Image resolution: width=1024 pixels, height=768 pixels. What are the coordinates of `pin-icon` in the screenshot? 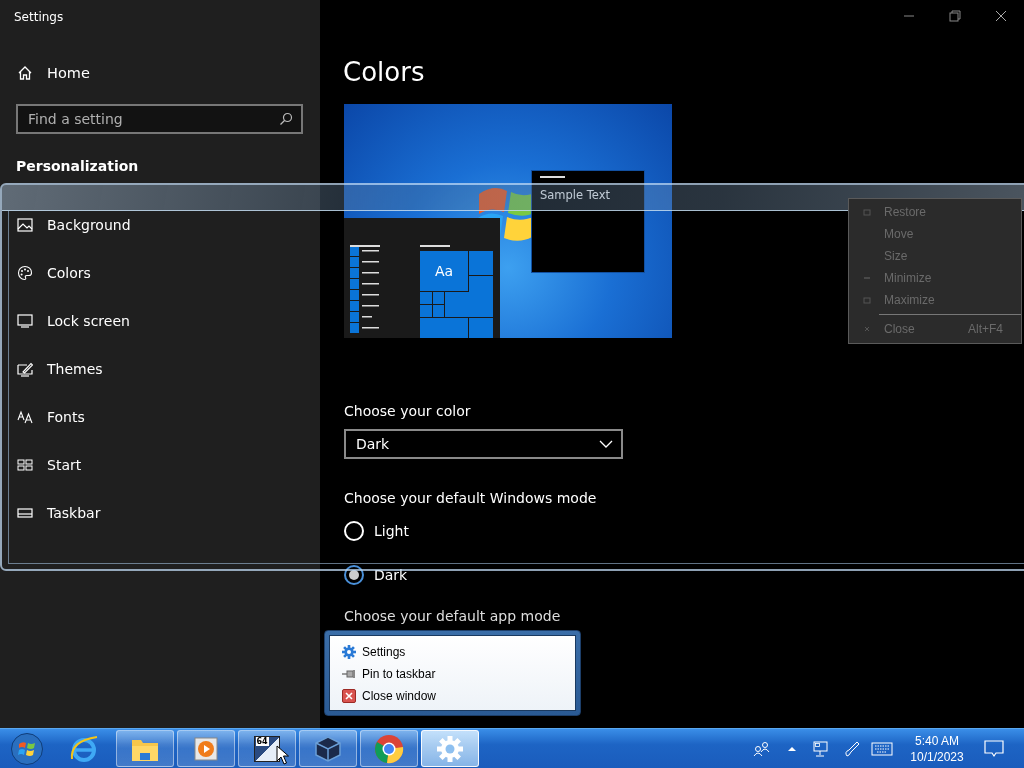 It's located at (348, 674).